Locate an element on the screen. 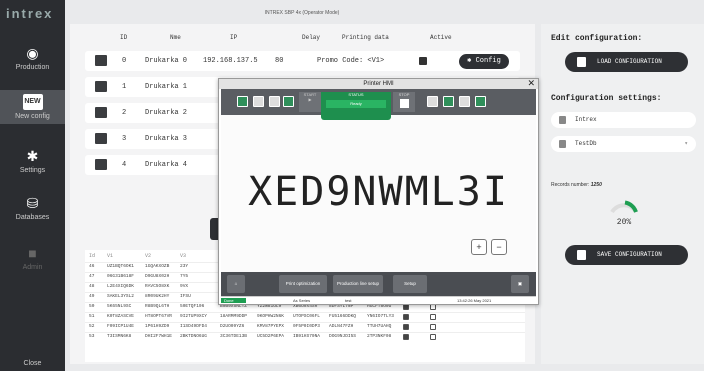 This screenshot has height=371, width=704. target-icon: ◉ is located at coordinates (32, 53).